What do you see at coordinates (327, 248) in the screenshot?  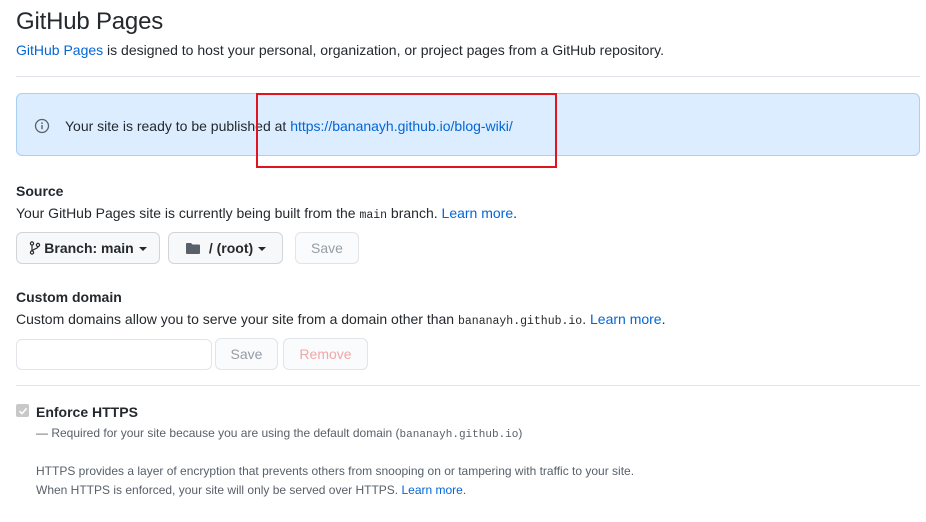 I see `source-save-button: Save` at bounding box center [327, 248].